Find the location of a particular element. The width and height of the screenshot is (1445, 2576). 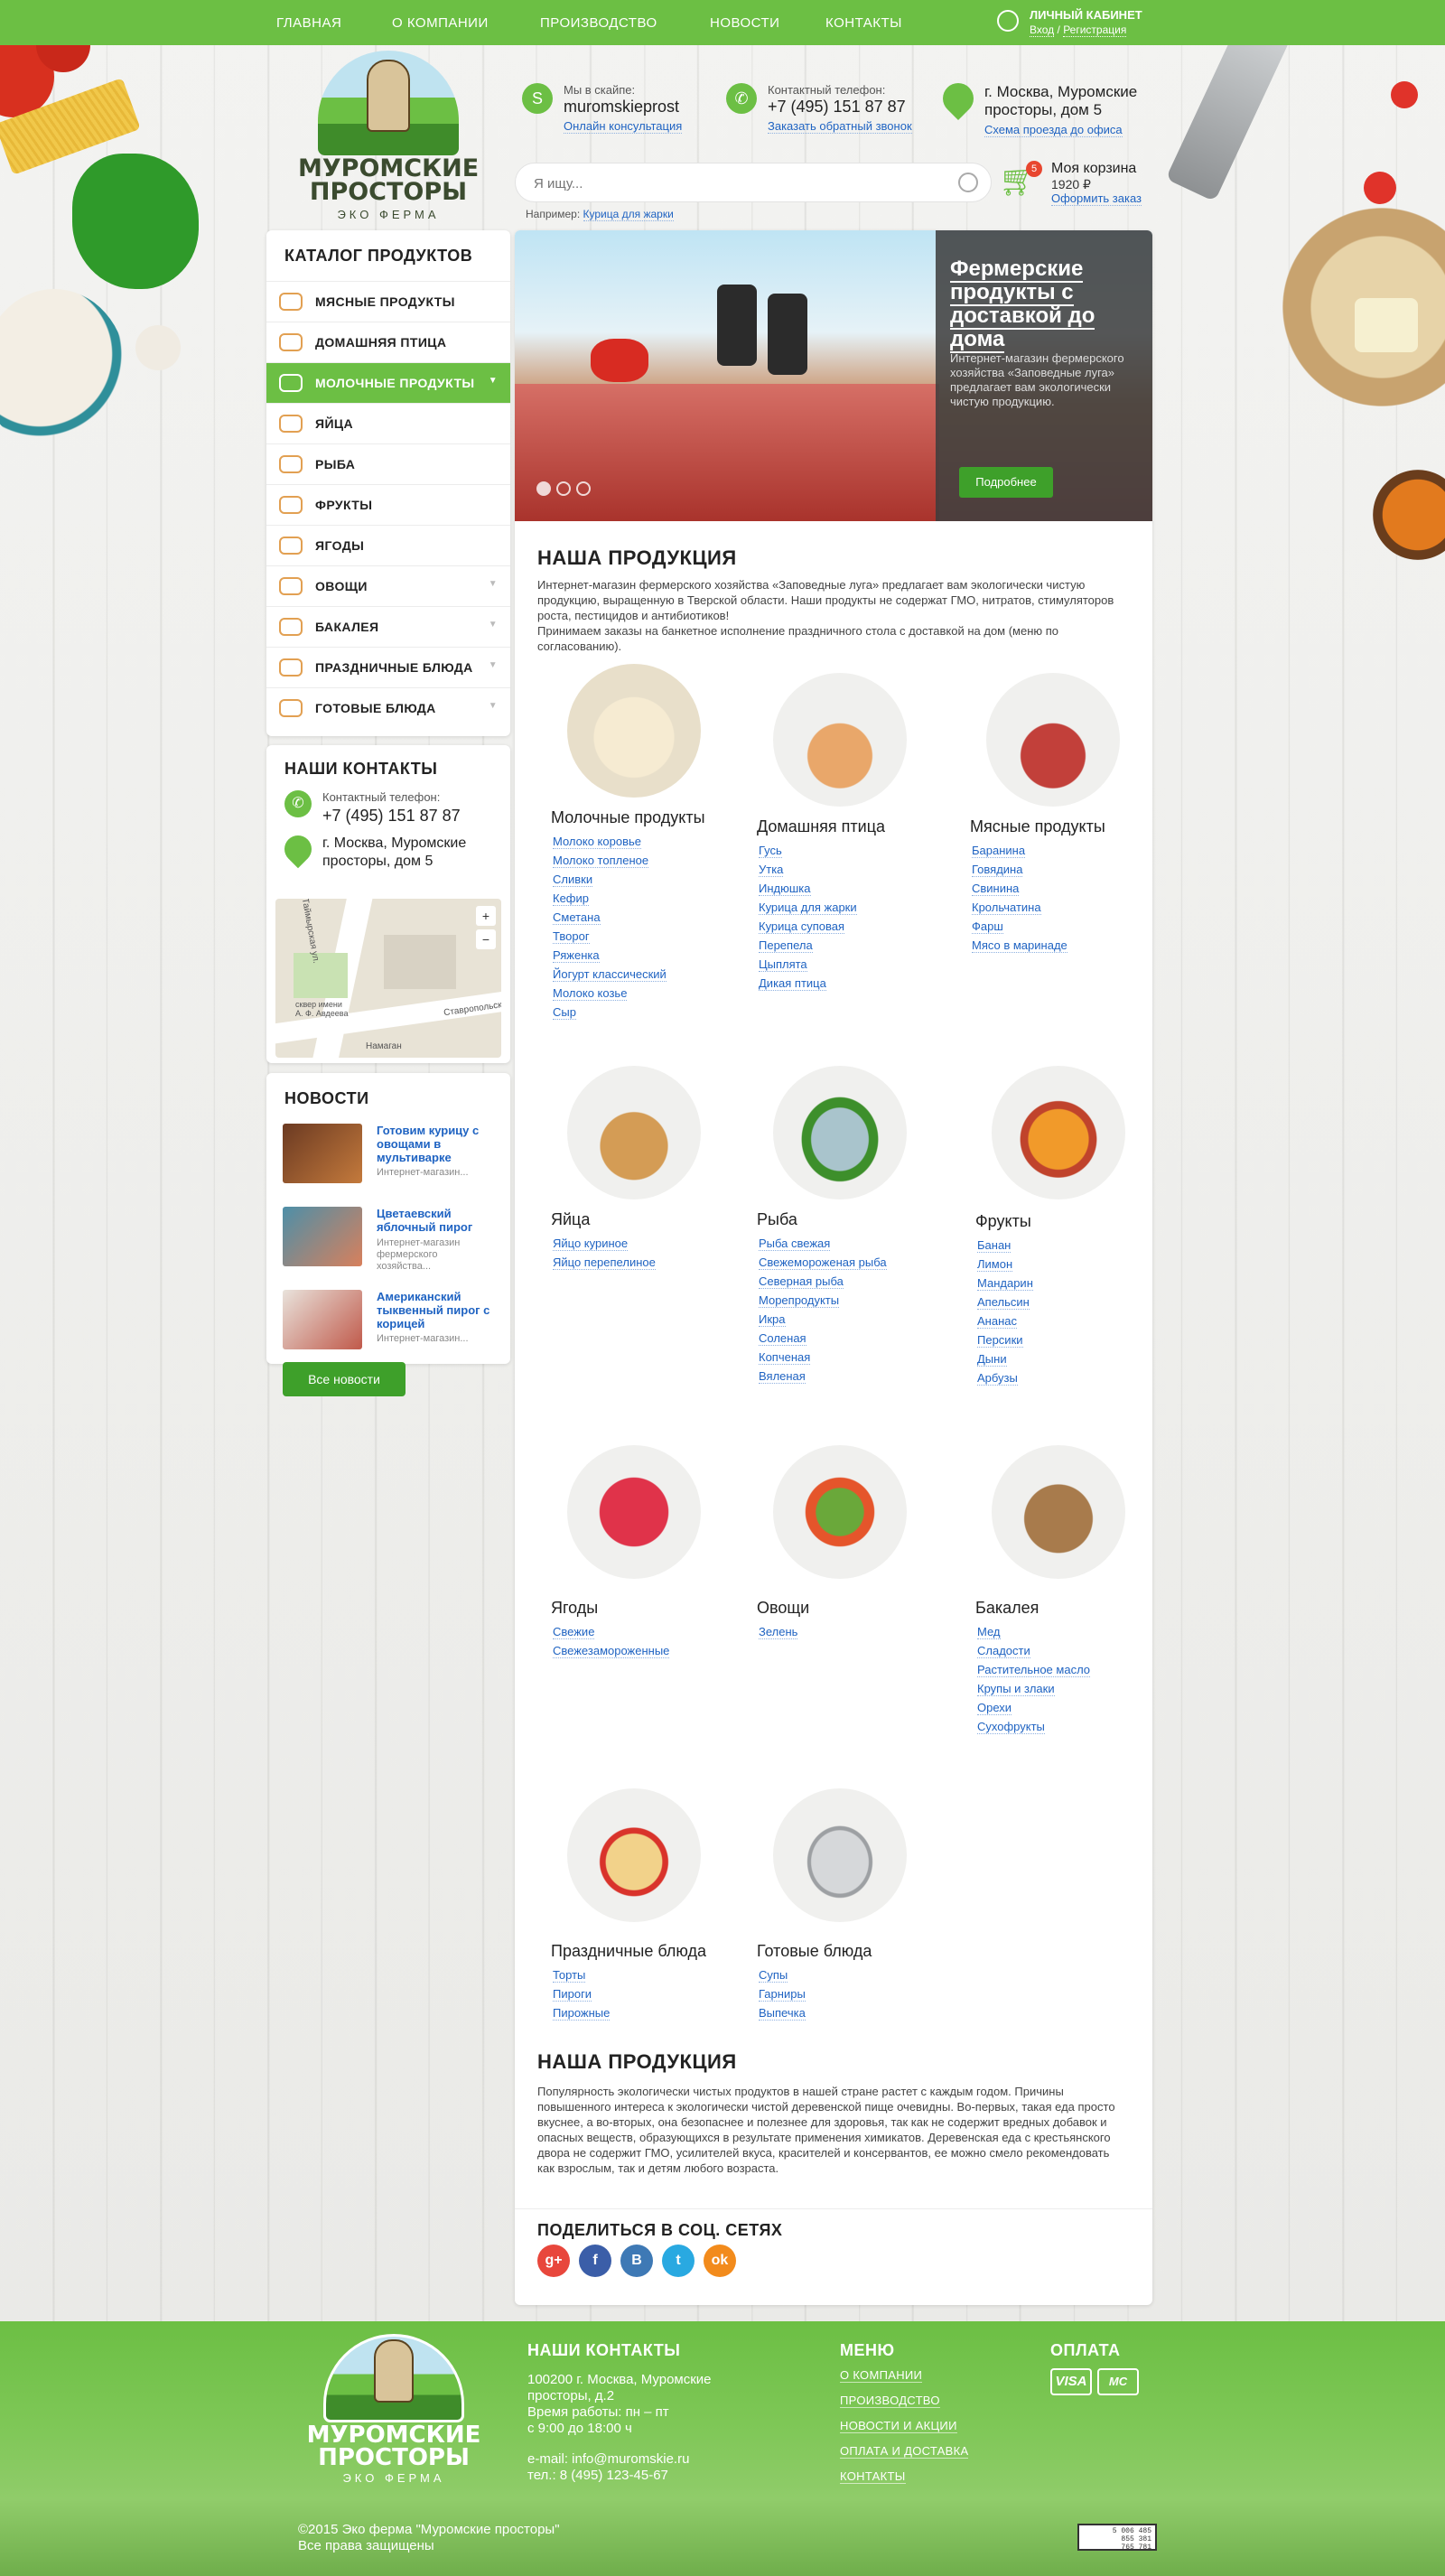

product-category-title: Ягоды is located at coordinates (574, 1608).